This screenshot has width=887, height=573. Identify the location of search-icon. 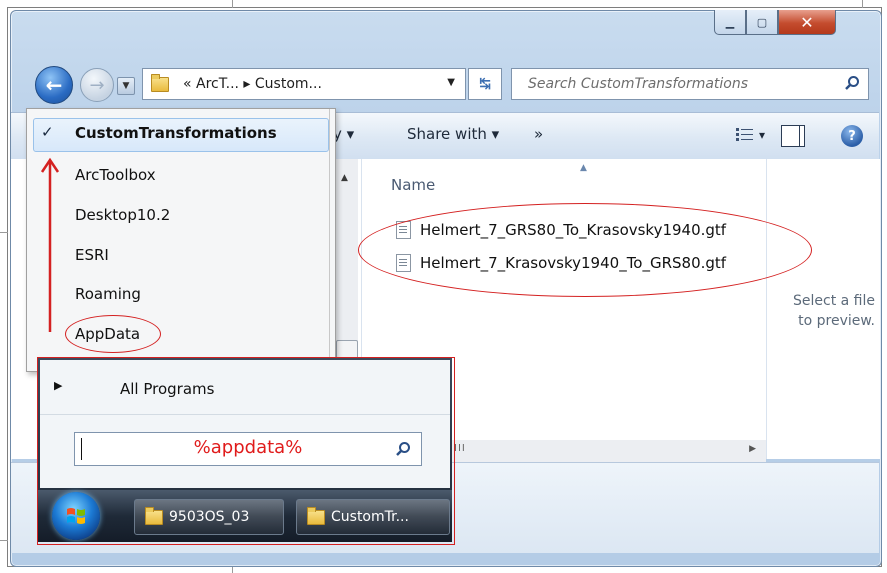
(852, 83).